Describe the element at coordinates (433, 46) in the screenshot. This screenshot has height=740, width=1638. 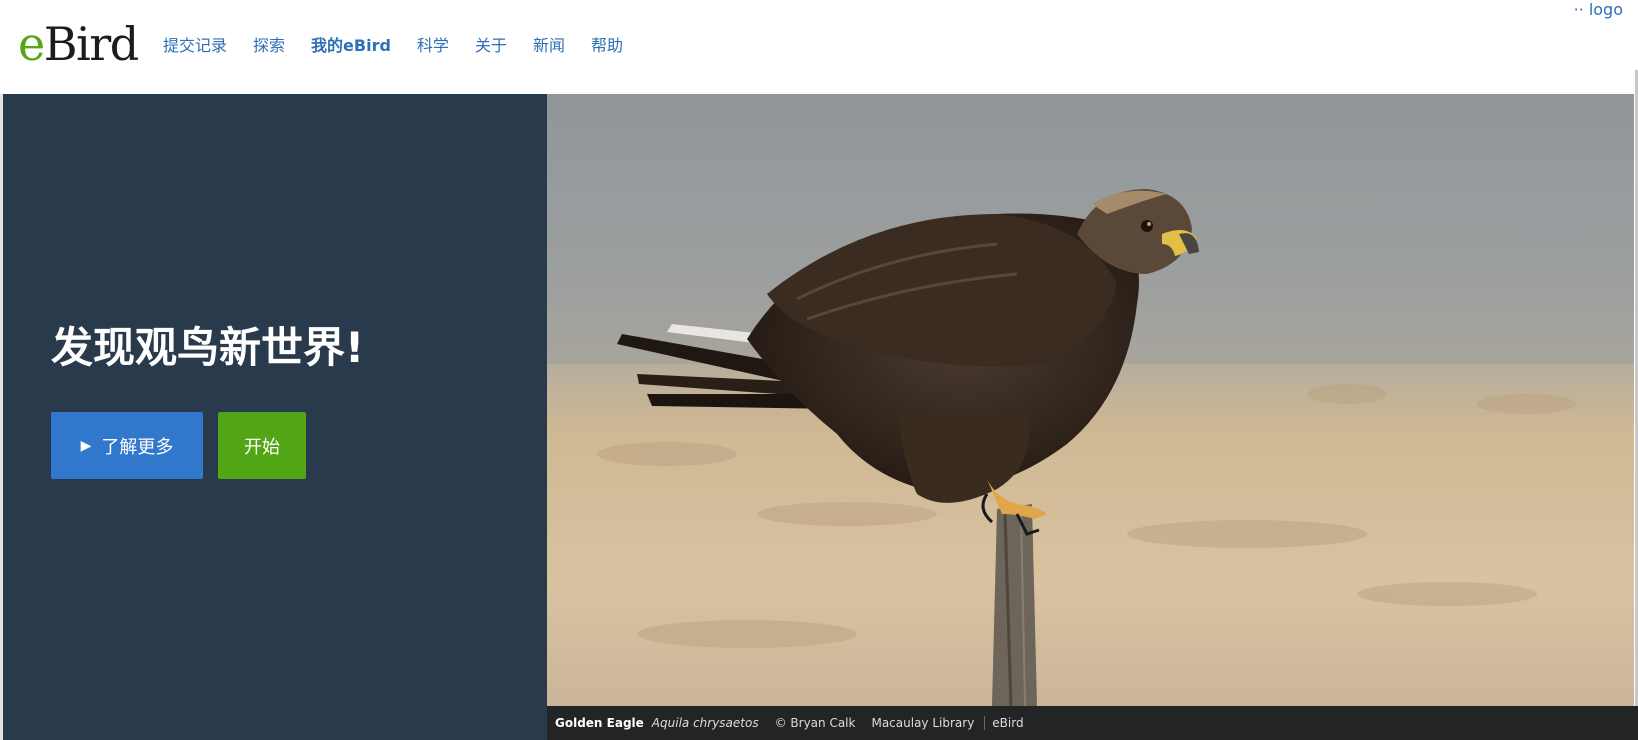
I see `nav-science: 科学` at that location.